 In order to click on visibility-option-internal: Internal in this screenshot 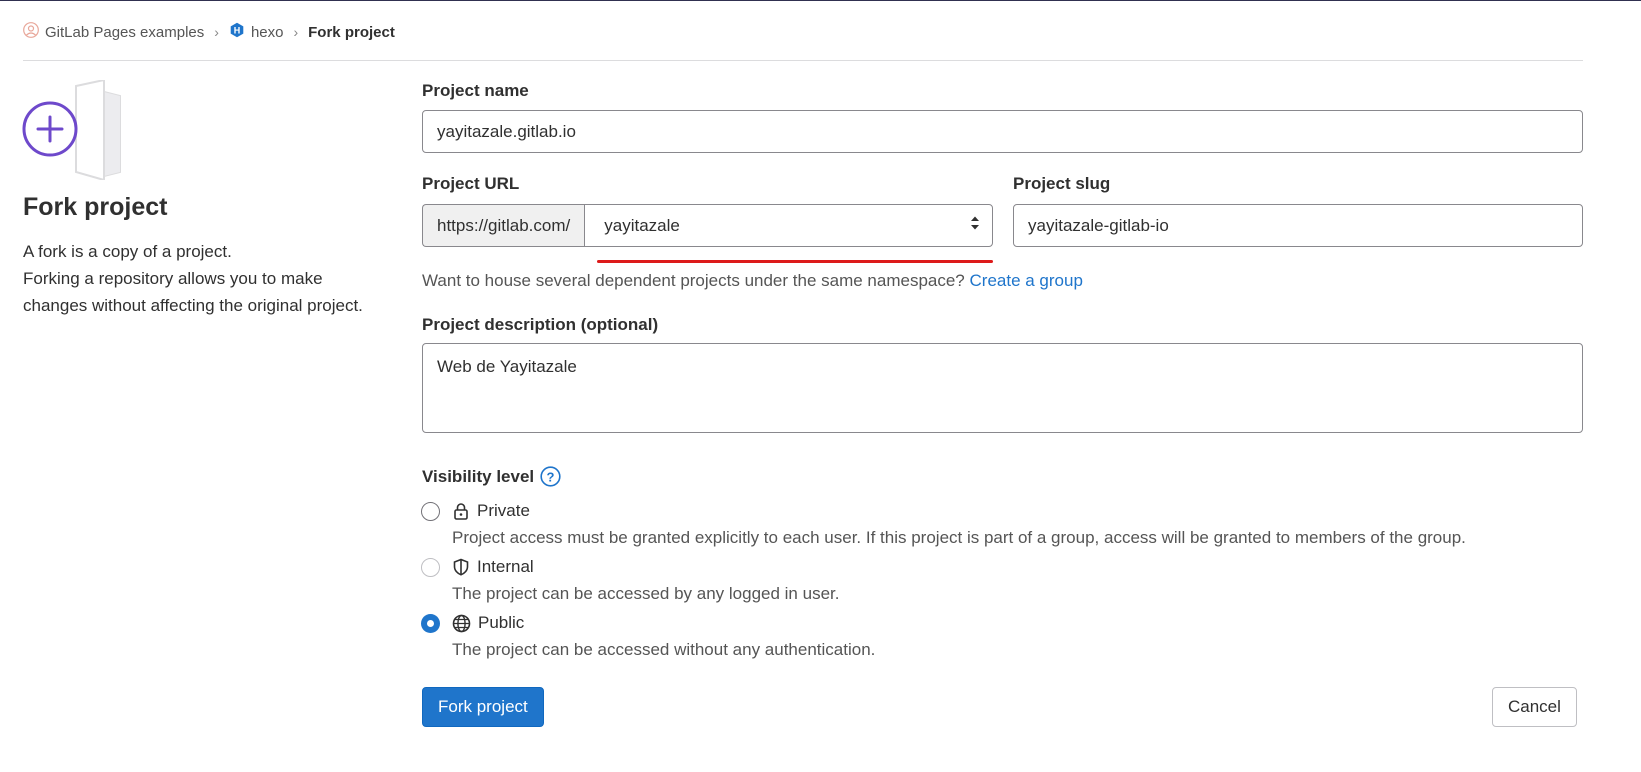, I will do `click(477, 567)`.